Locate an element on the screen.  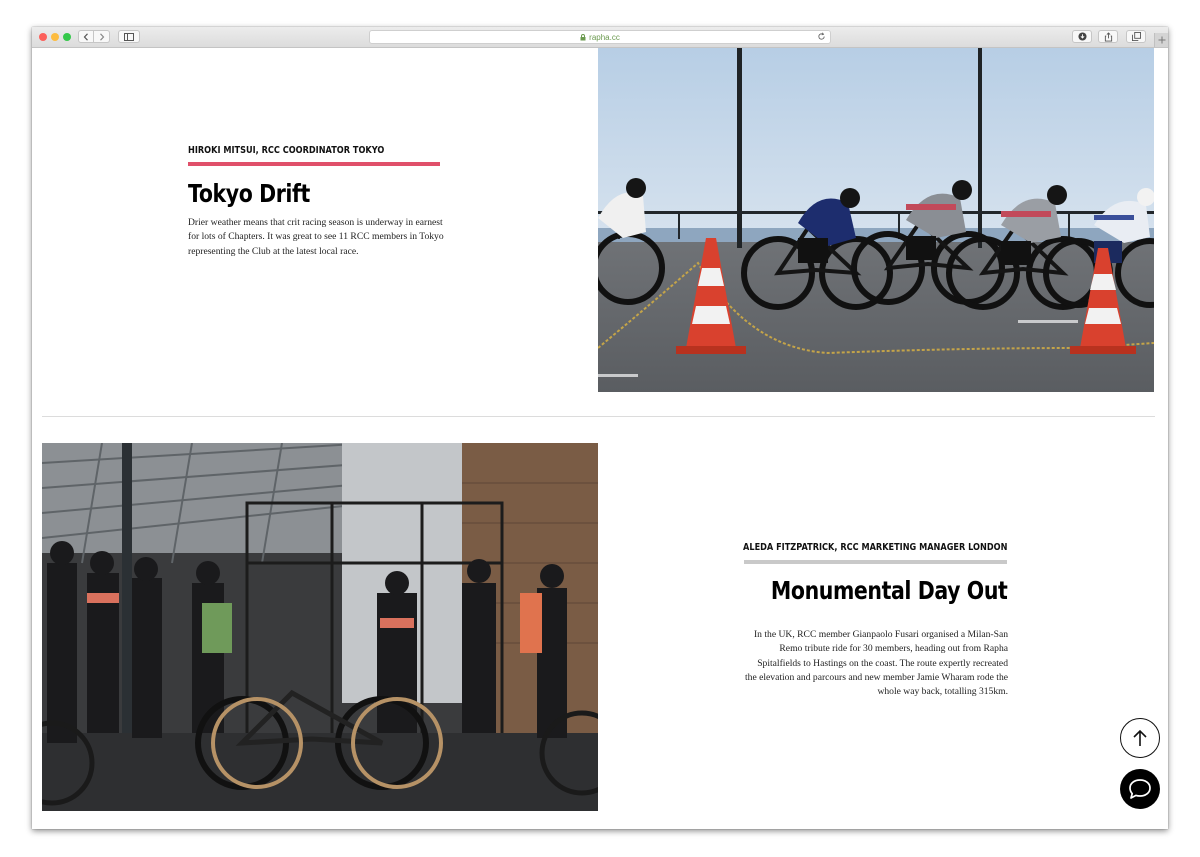
story-title: Monumental Day Out is located at coordinates (889, 590).